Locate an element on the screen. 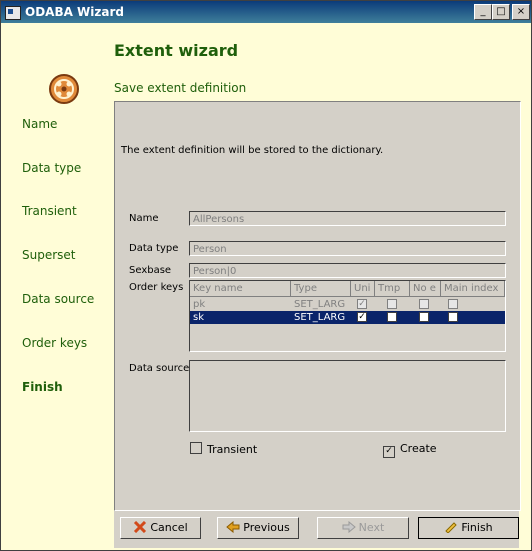  cancel-button: Cancel is located at coordinates (160, 528).